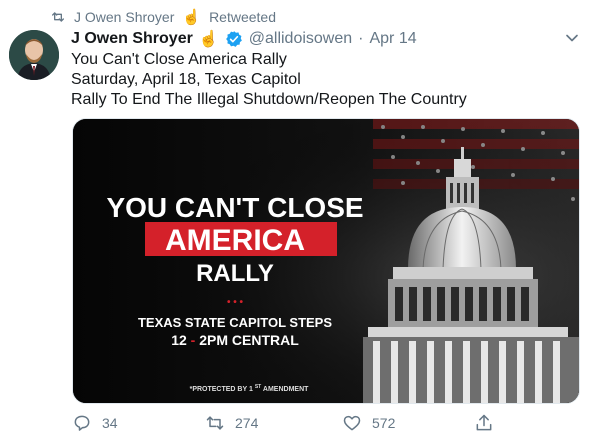  I want to click on reply-icon, so click(82, 423).